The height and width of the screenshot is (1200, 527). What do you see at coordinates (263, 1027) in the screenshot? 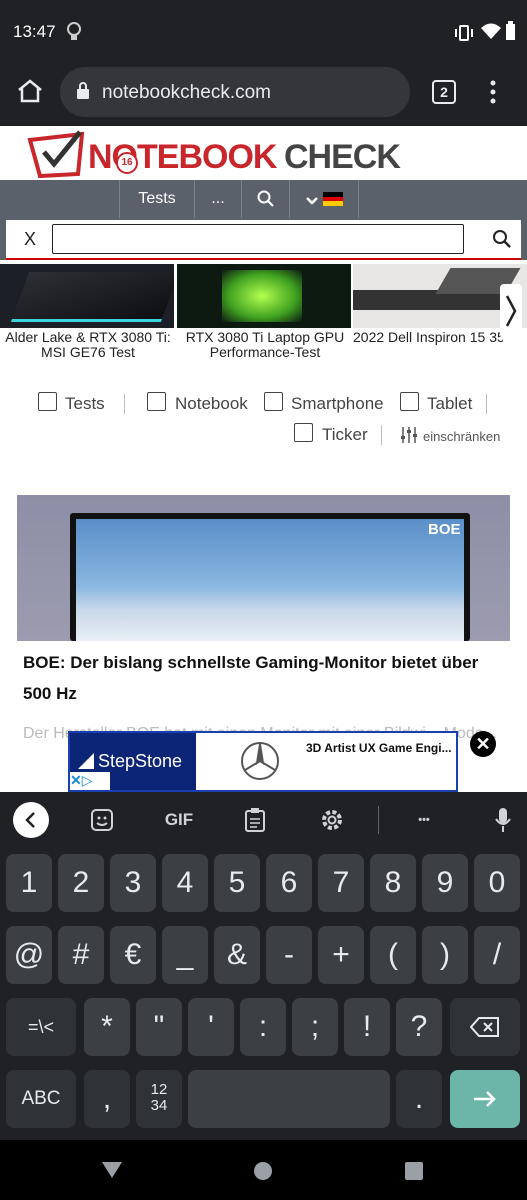
I see `key-colon: :` at bounding box center [263, 1027].